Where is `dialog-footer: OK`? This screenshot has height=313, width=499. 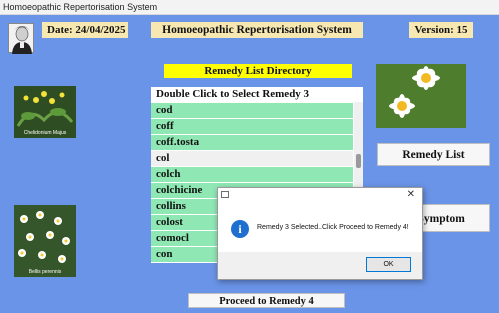
dialog-footer: OK is located at coordinates (320, 265).